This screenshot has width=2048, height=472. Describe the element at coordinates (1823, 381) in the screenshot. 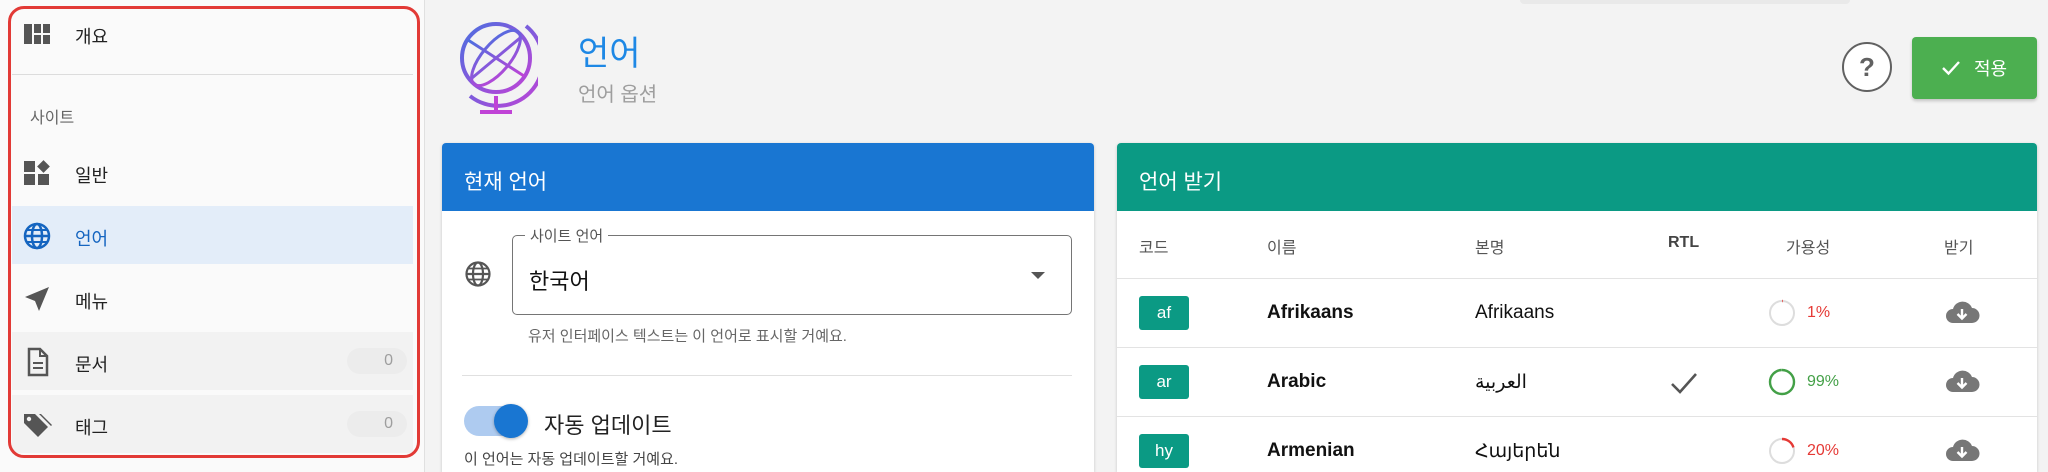

I see `availability-percent: 99%` at that location.